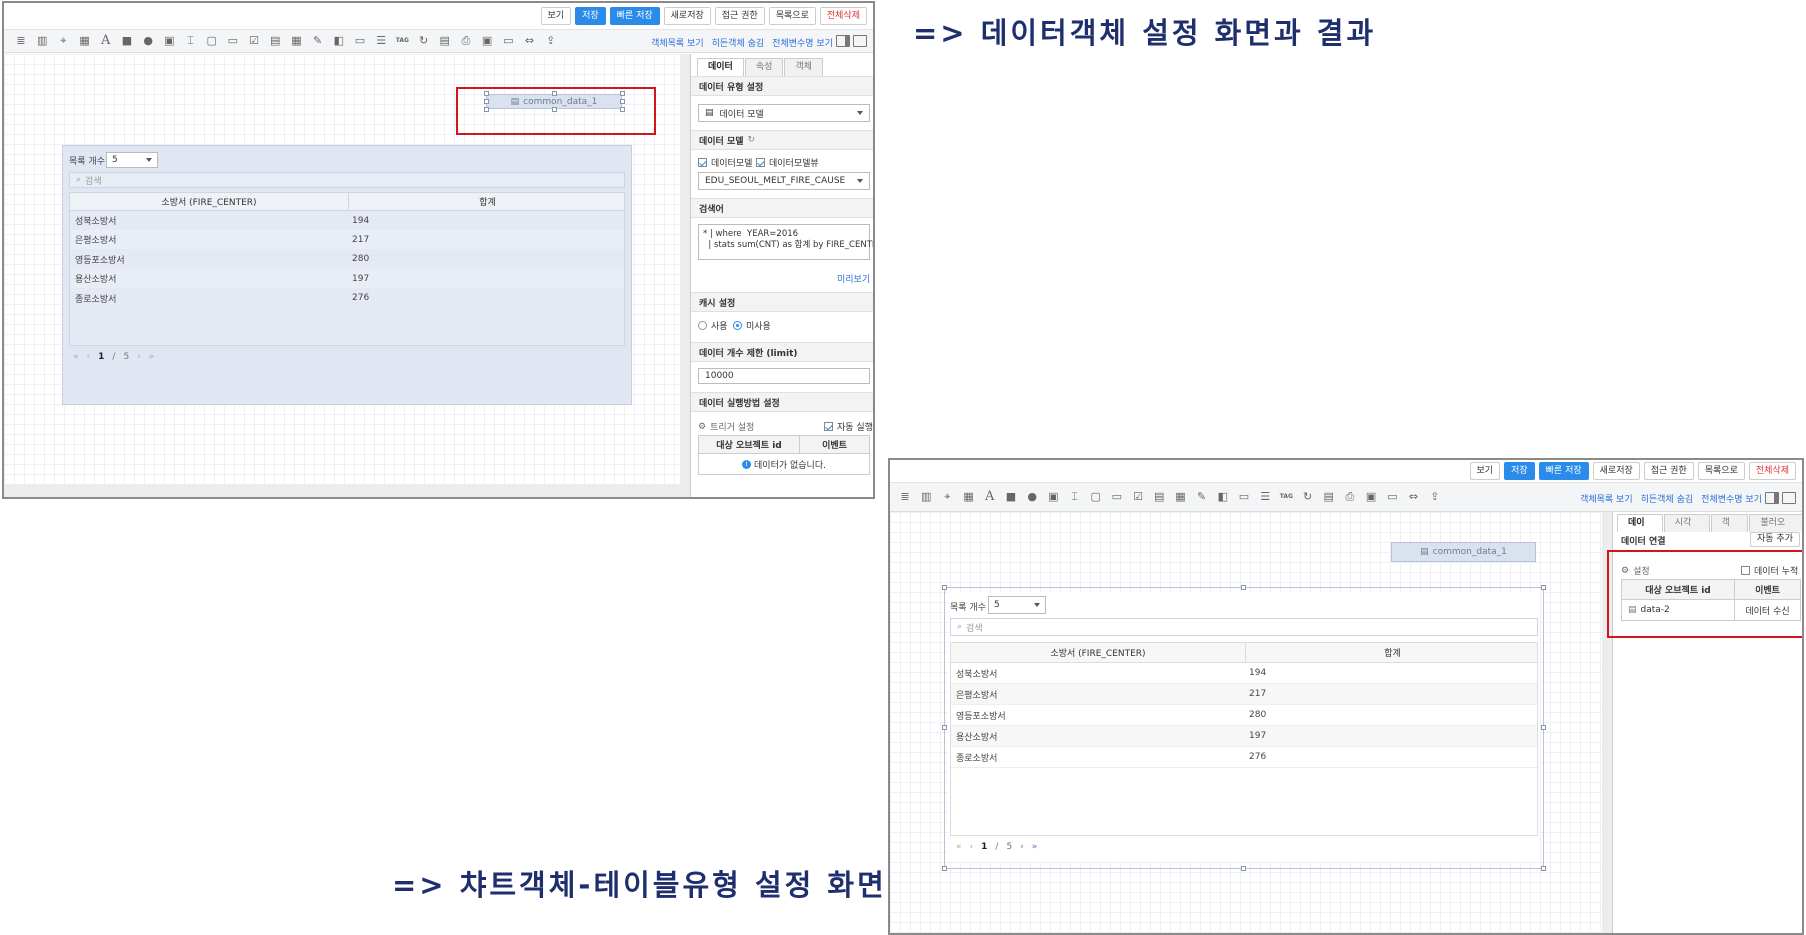  I want to click on show-variables-link: 전체변수명 보기, so click(802, 42).